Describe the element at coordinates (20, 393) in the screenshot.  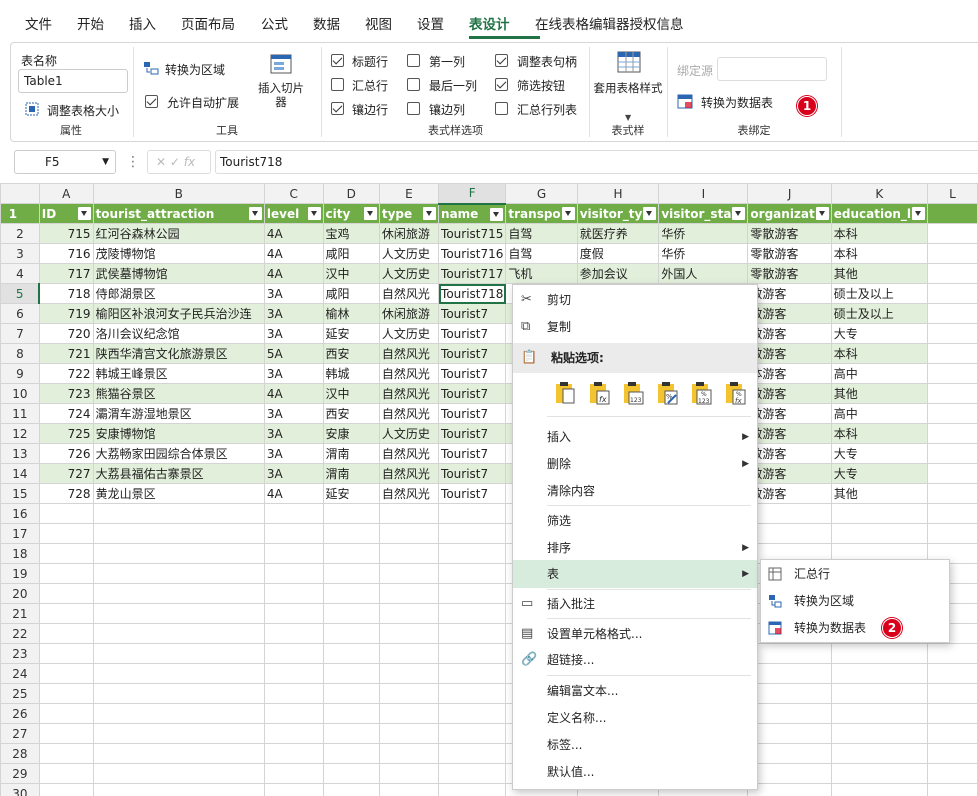
I see `row-header: 10` at that location.